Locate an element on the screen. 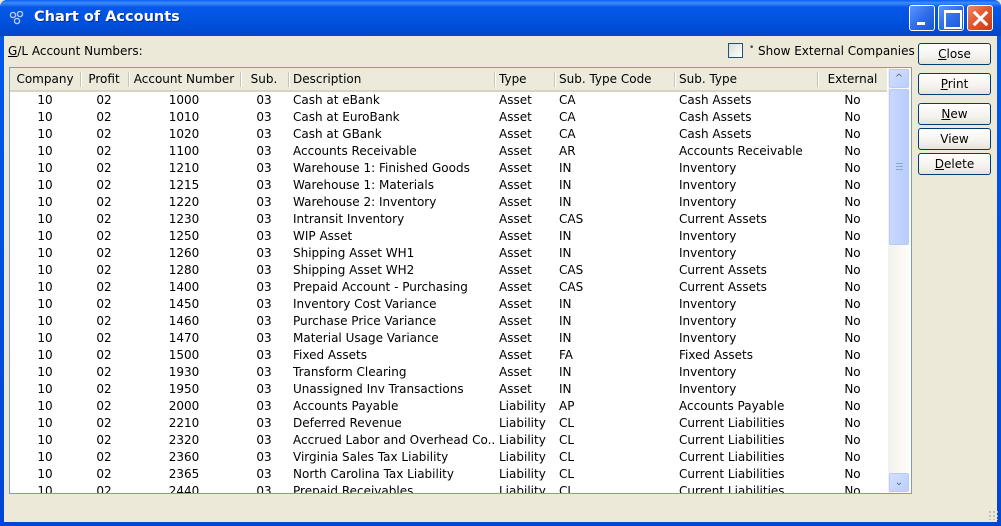  column-header-sub-type: Sub. Type is located at coordinates (748, 79).